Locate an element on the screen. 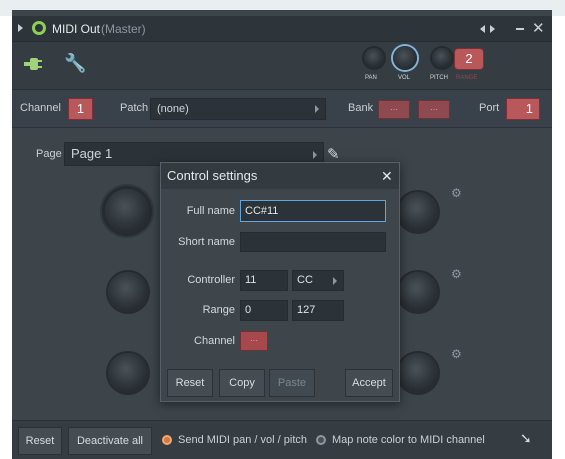 This screenshot has height=459, width=565. wrench-icon: 🔧 is located at coordinates (75, 63).